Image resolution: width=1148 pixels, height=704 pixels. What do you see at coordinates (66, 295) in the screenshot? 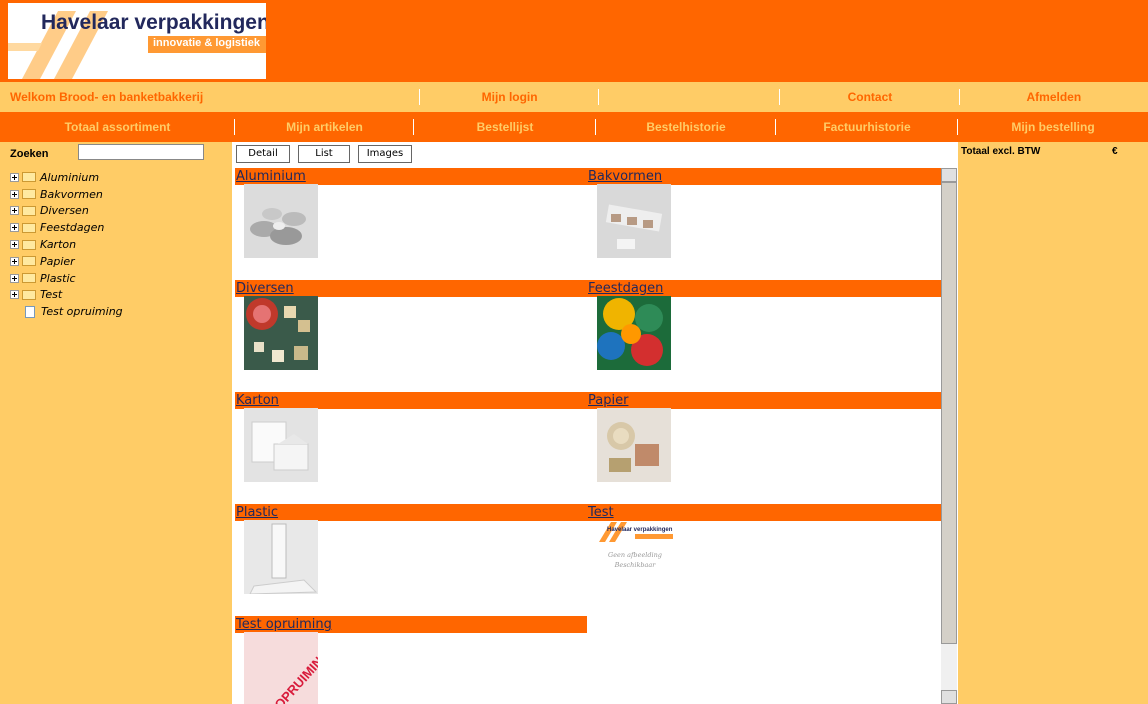
I see `tree-item-test: Test` at bounding box center [66, 295].